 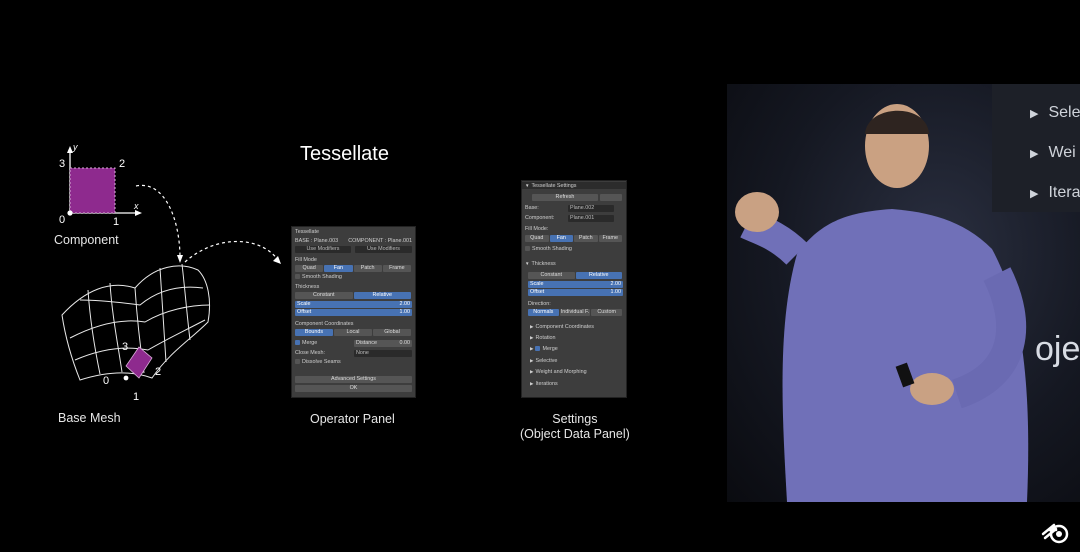 I want to click on smooth-shading-checkbox, so click(x=297, y=277).